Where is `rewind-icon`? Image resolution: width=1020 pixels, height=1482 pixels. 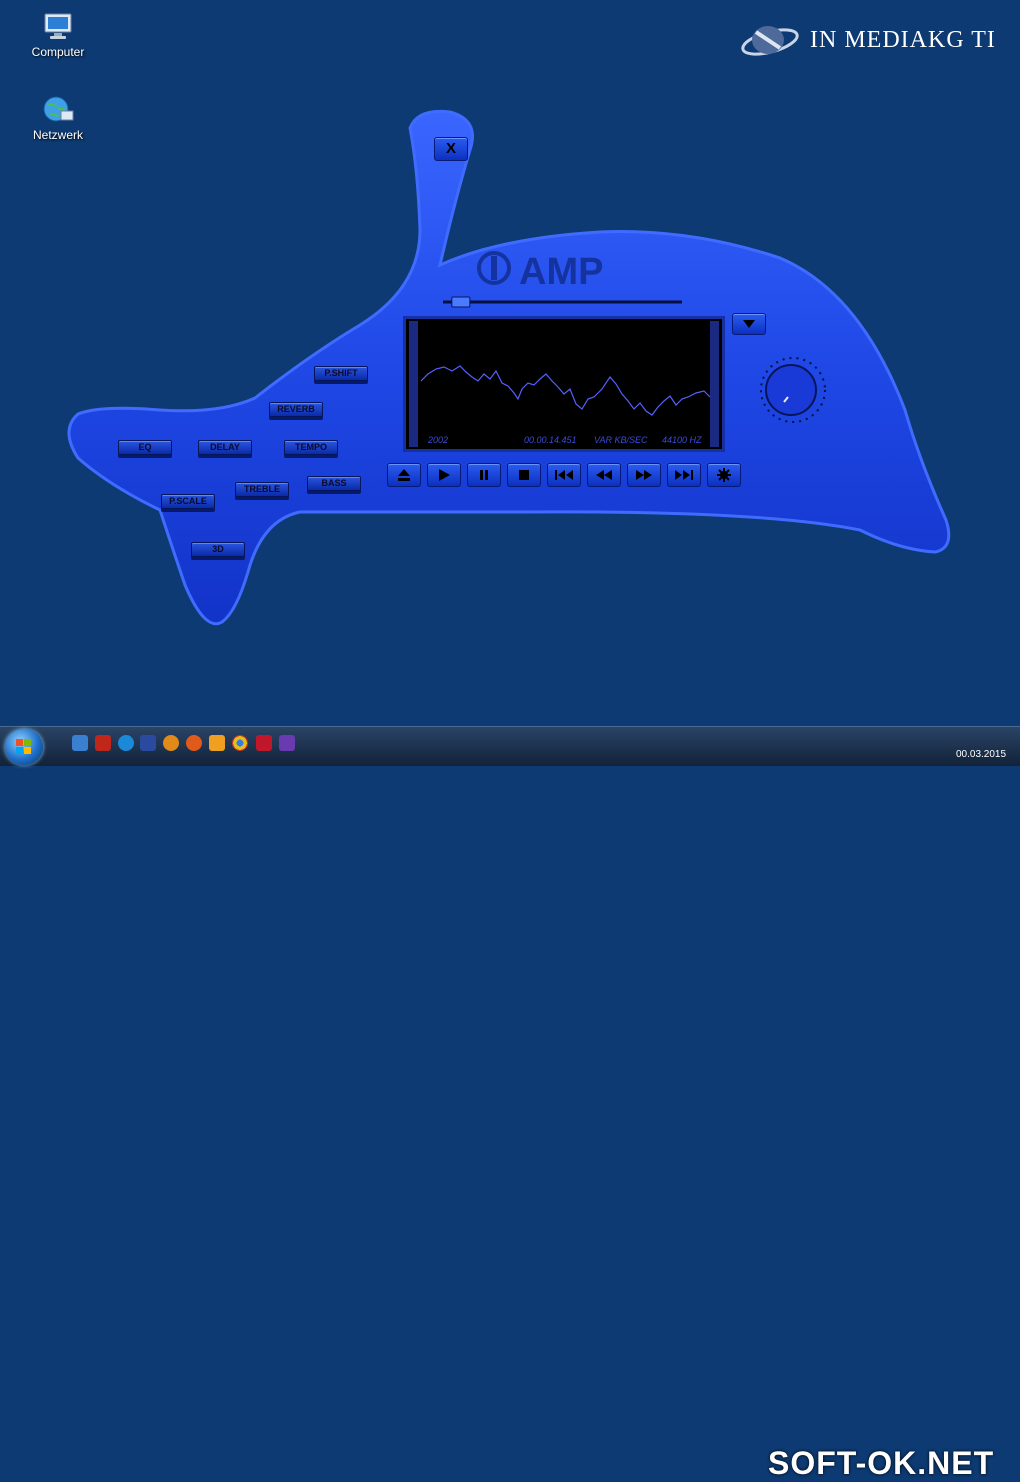
rewind-icon is located at coordinates (604, 475).